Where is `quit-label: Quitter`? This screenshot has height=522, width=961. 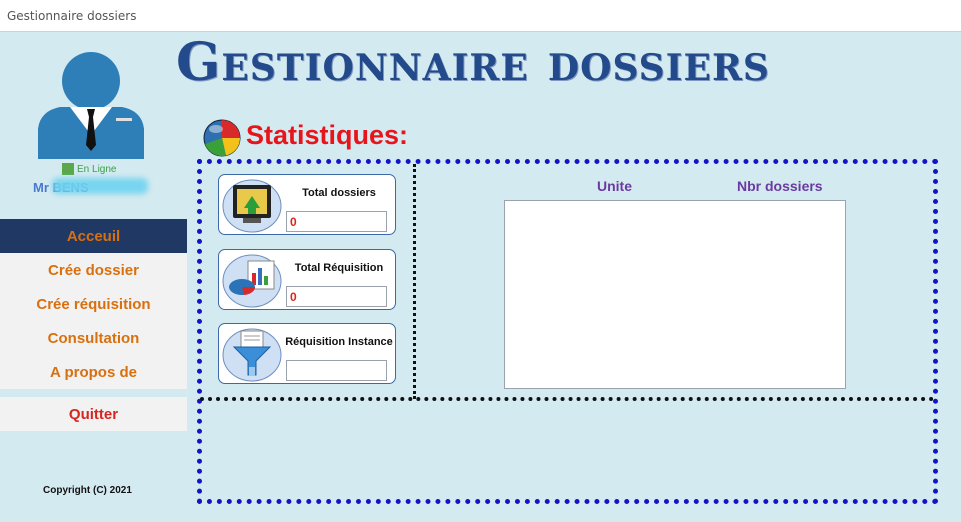
quit-label: Quitter is located at coordinates (93, 414).